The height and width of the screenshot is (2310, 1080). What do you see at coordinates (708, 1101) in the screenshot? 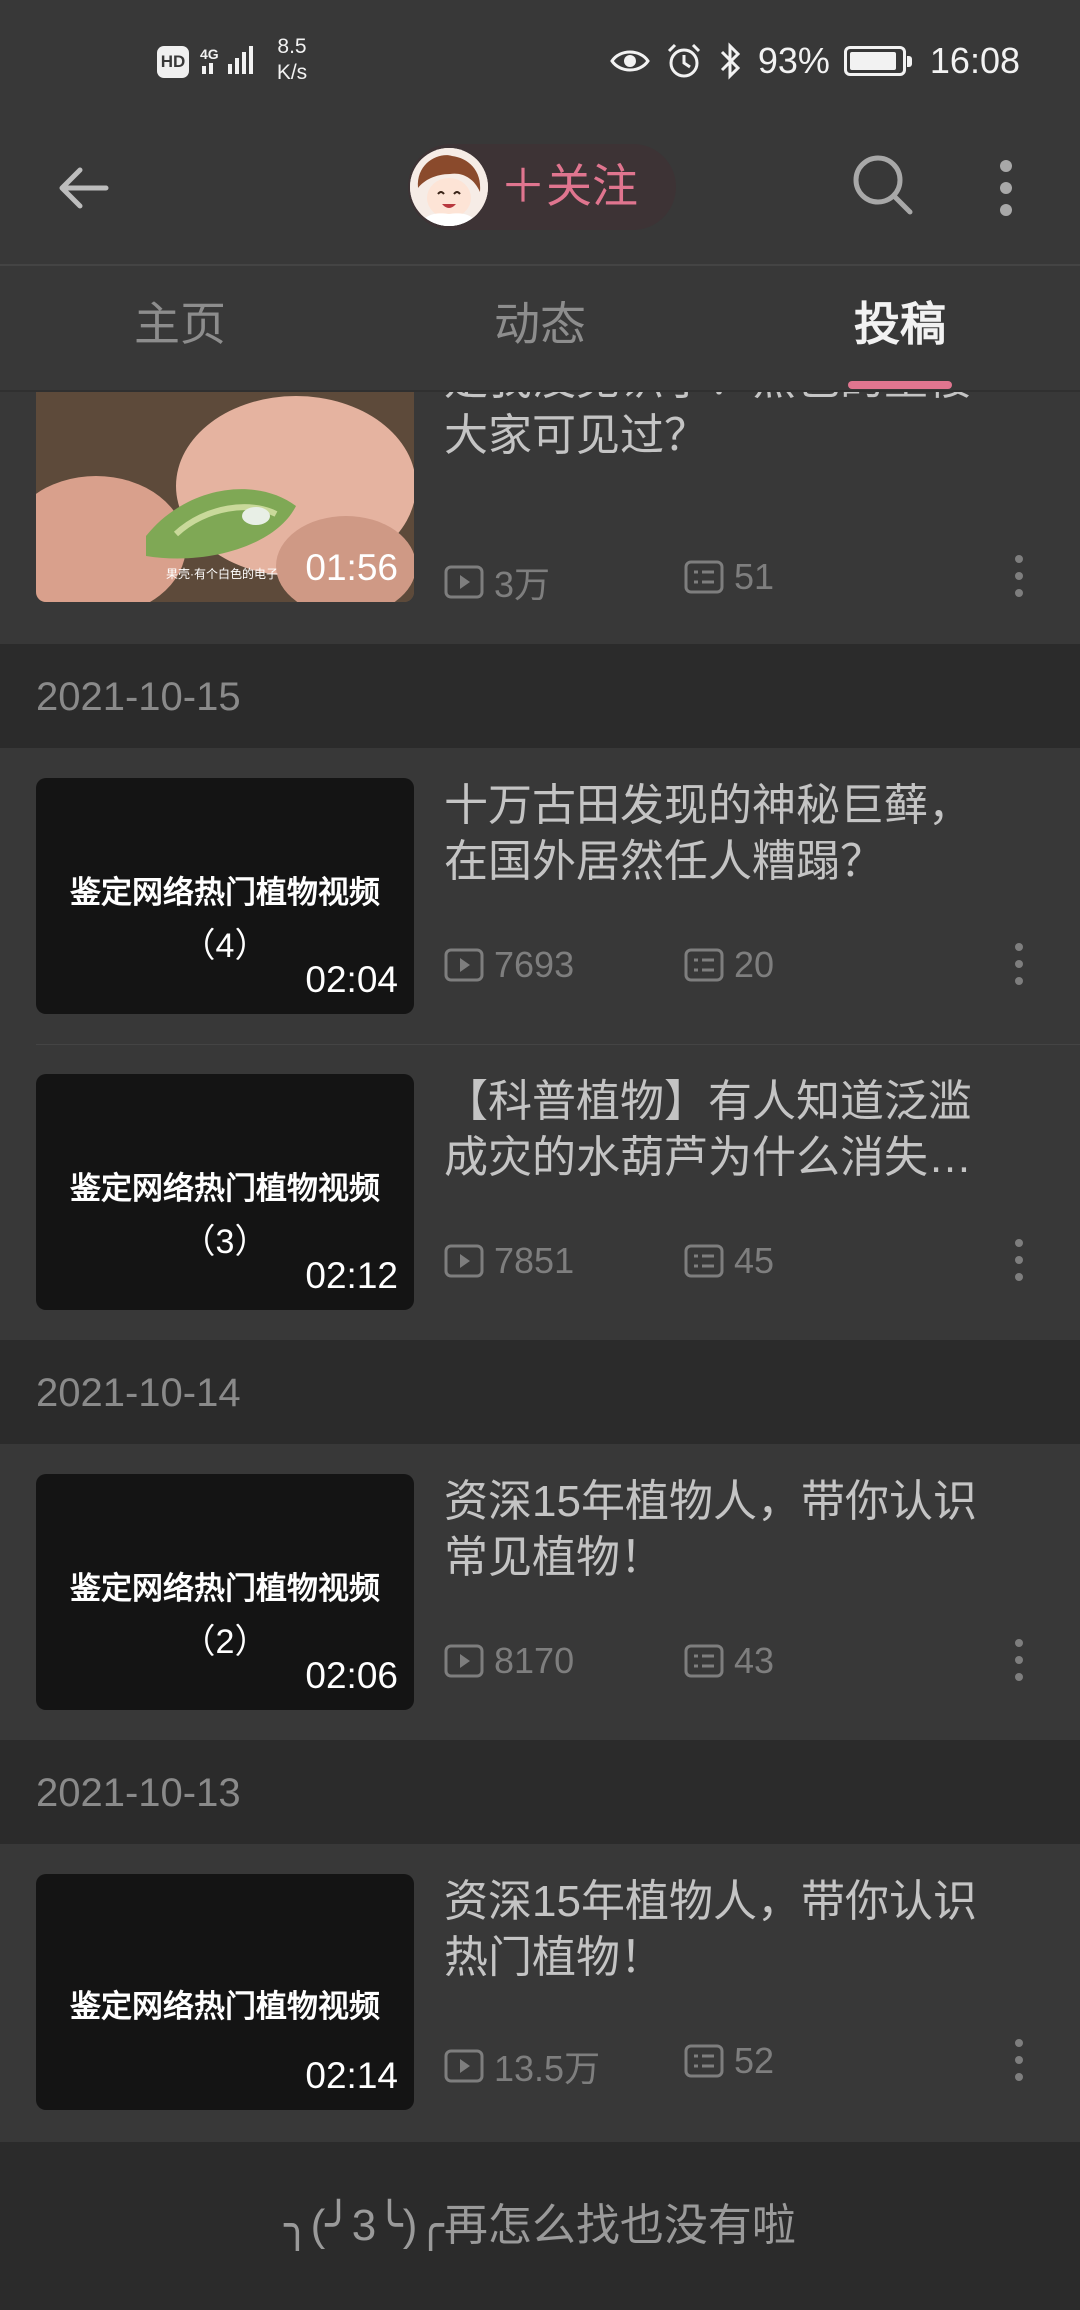
I see `video-title-line: 【科普植物】有人知道泛滥` at bounding box center [708, 1101].